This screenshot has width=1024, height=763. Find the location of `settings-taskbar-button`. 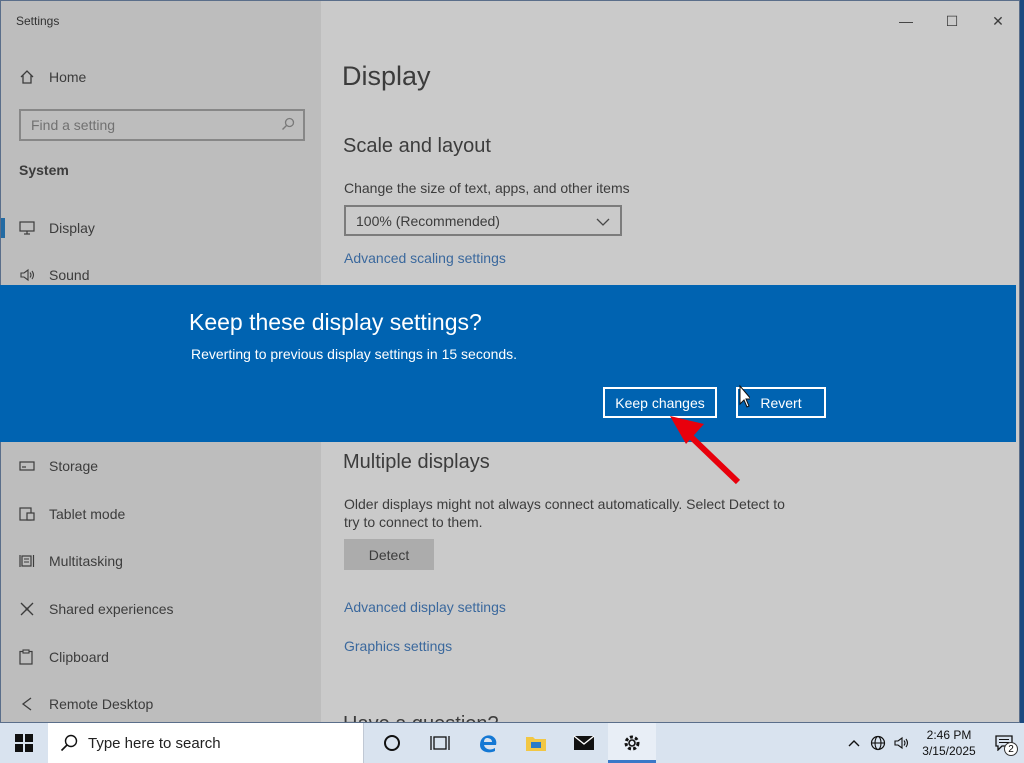

settings-taskbar-button is located at coordinates (632, 743).